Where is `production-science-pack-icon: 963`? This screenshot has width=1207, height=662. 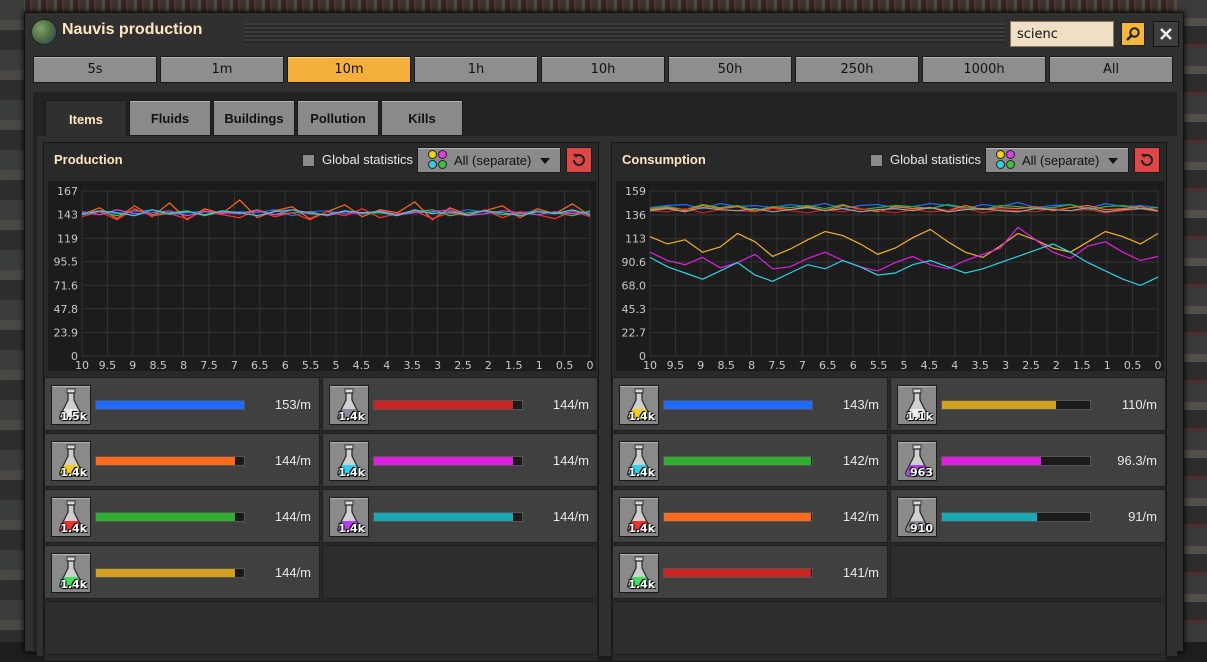
production-science-pack-icon: 963 is located at coordinates (917, 461).